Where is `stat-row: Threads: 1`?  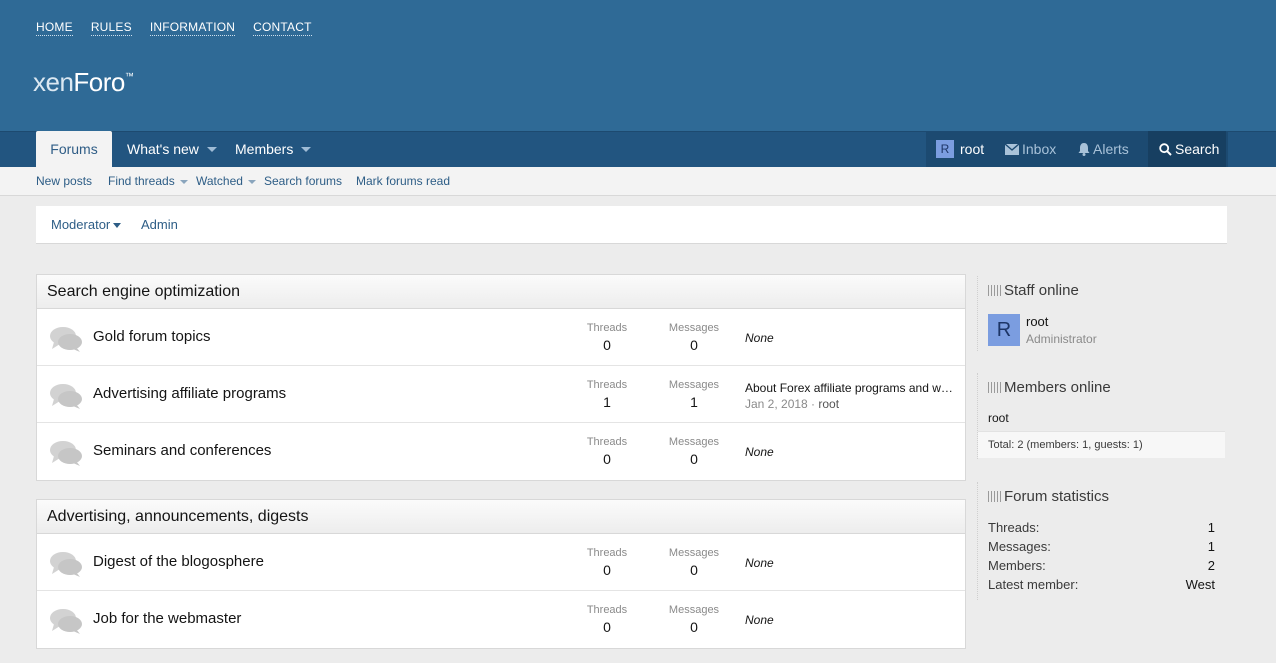 stat-row: Threads: 1 is located at coordinates (1101, 527).